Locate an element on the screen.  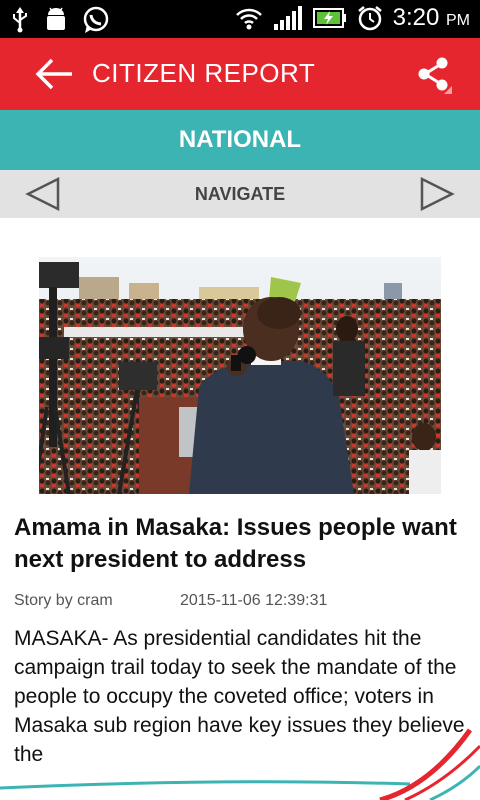
navigate-bar: NAVIGATE is located at coordinates (240, 194).